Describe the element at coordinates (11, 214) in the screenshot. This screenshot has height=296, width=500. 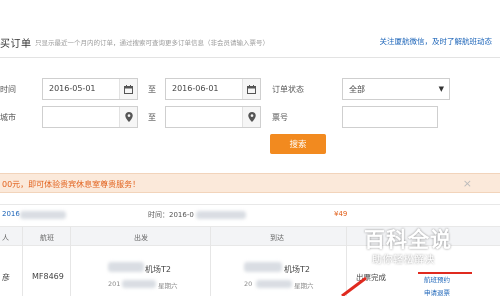
I see `order-number: 2016` at that location.